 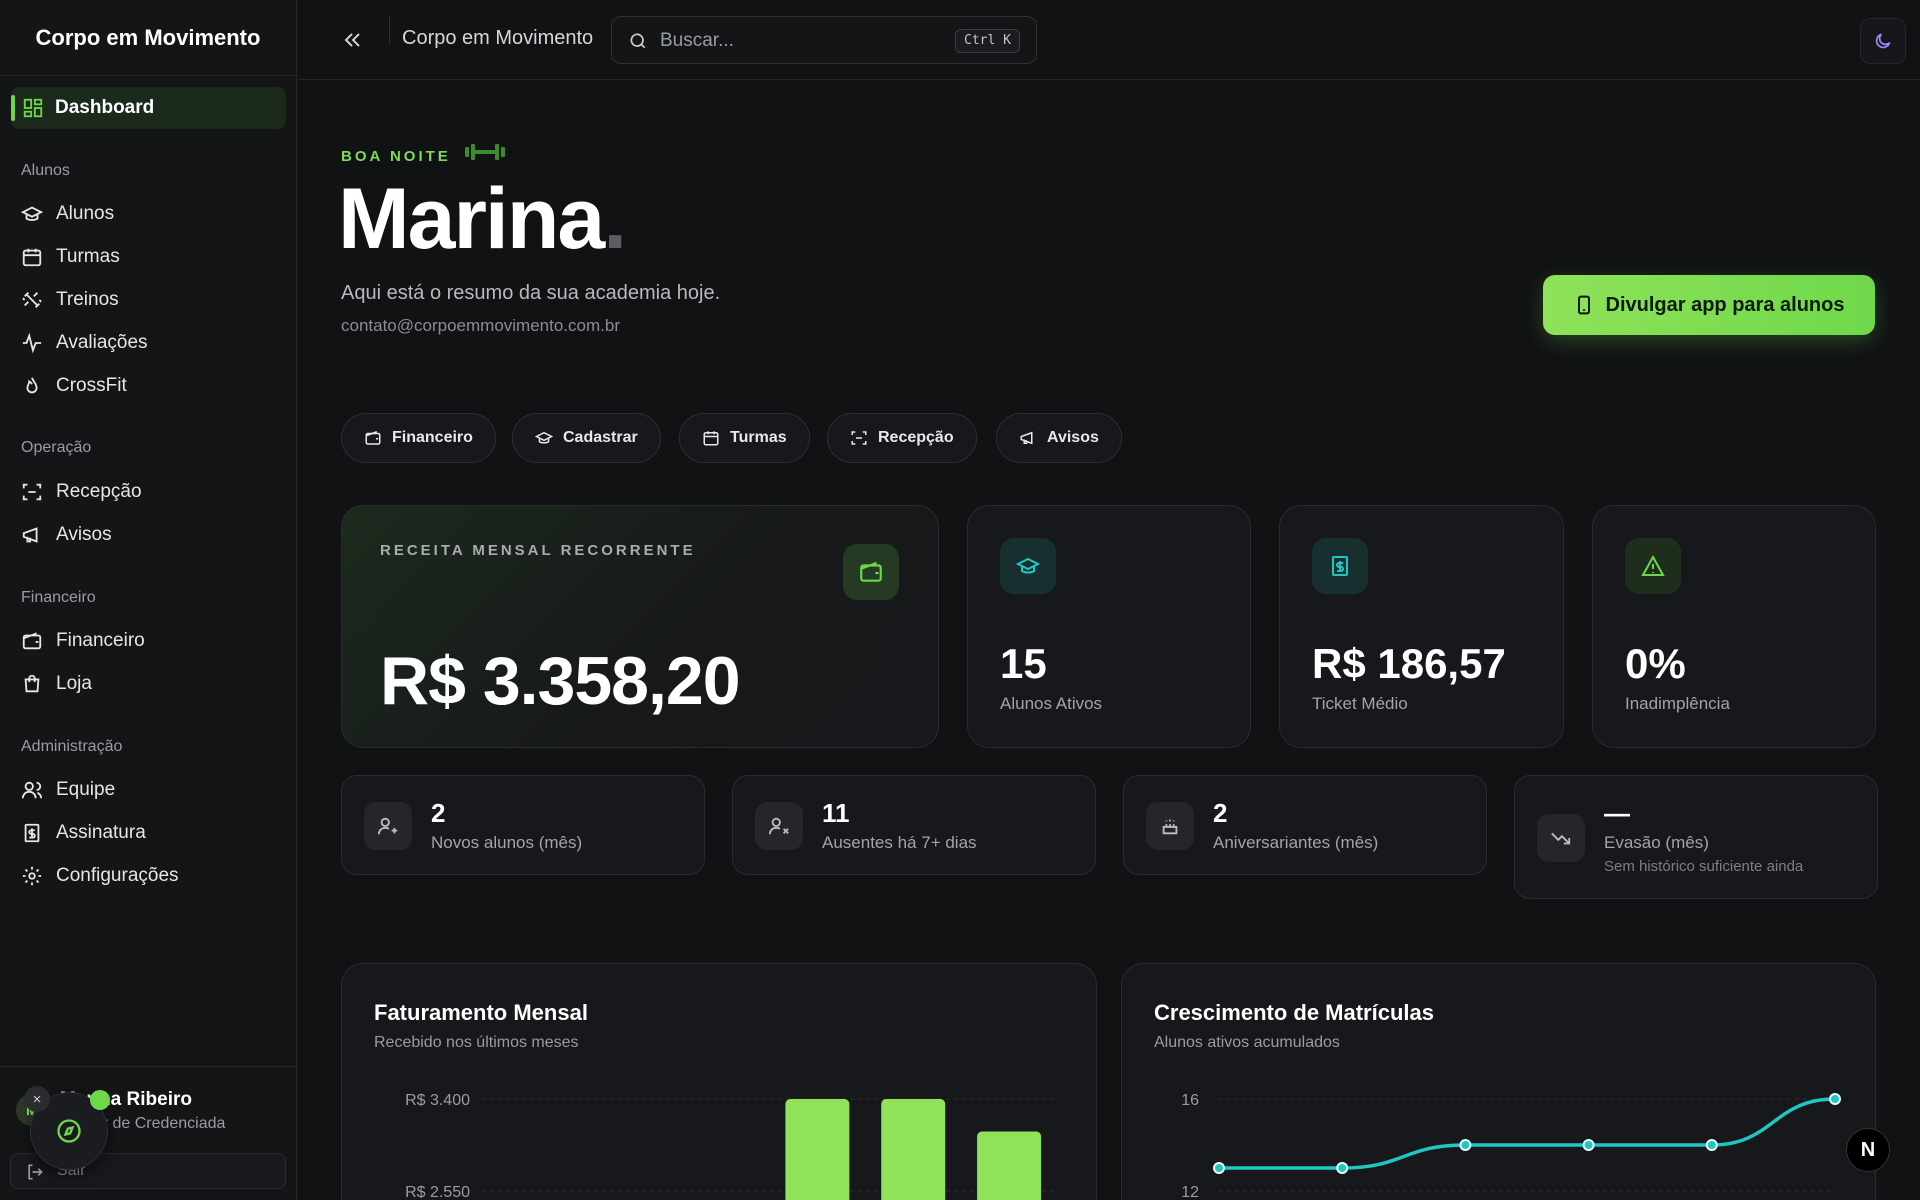 I want to click on sidebar-item-label: Loja, so click(x=74, y=683).